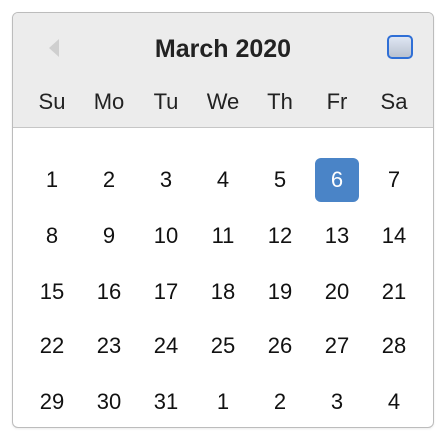  I want to click on day-cell: 12, so click(280, 236).